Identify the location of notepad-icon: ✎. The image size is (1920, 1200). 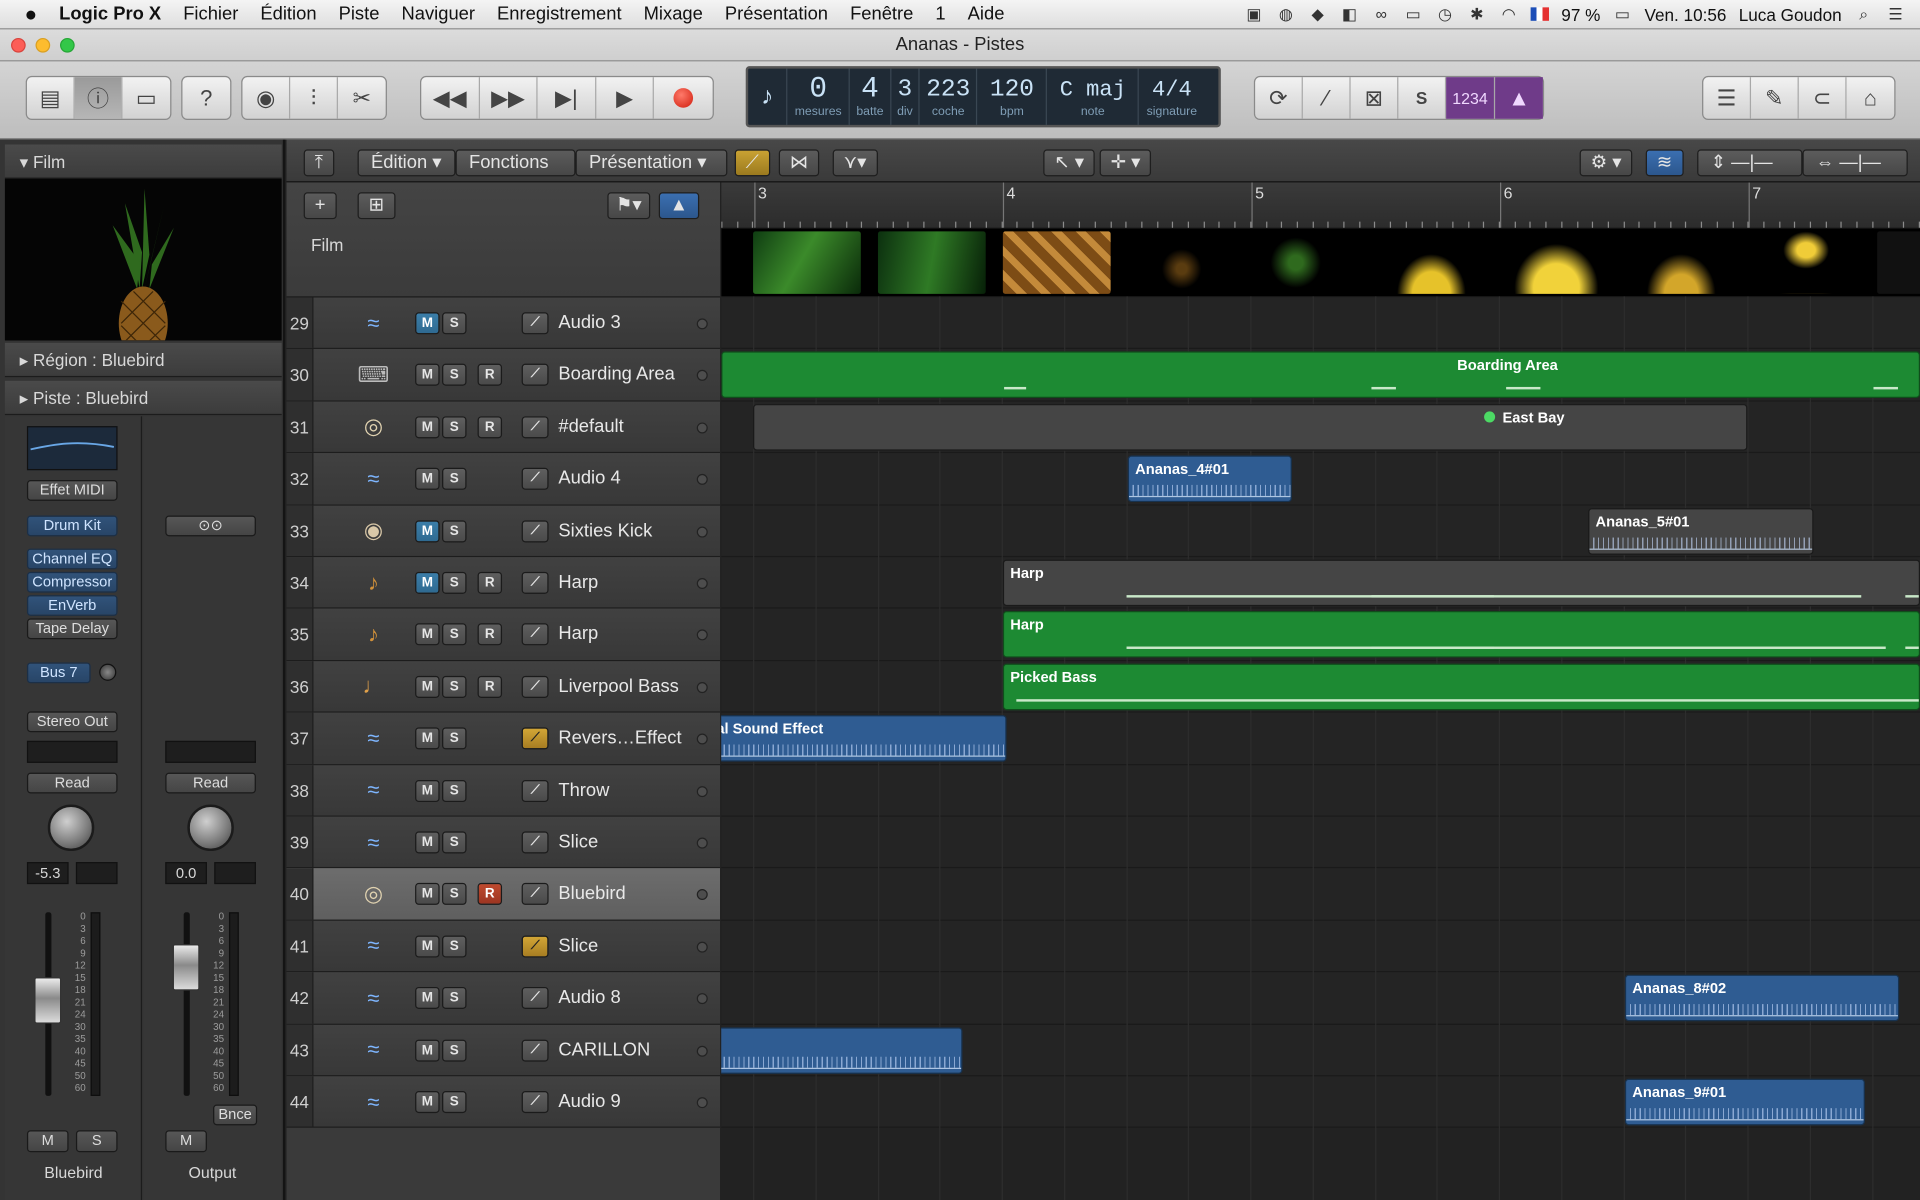
(1775, 98).